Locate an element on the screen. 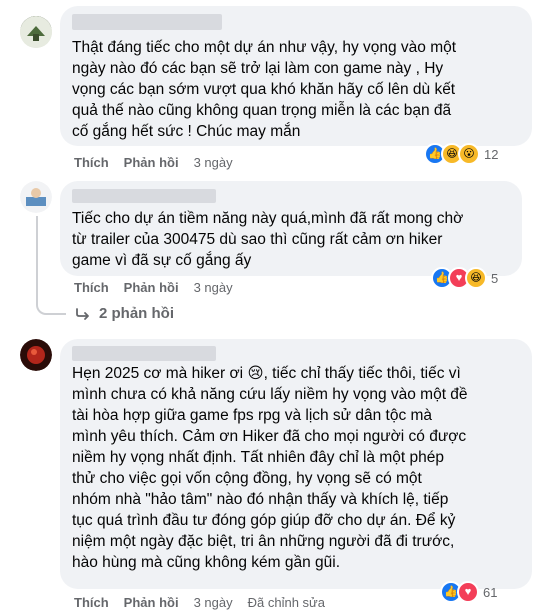 This screenshot has height=613, width=551. reaction-summary: 👍 😆 😮 12 is located at coordinates (461, 154).